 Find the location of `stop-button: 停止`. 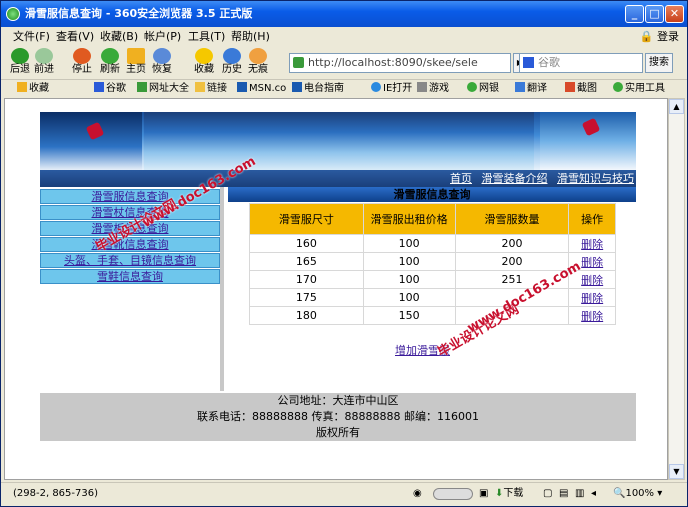

stop-button: 停止 is located at coordinates (82, 61).